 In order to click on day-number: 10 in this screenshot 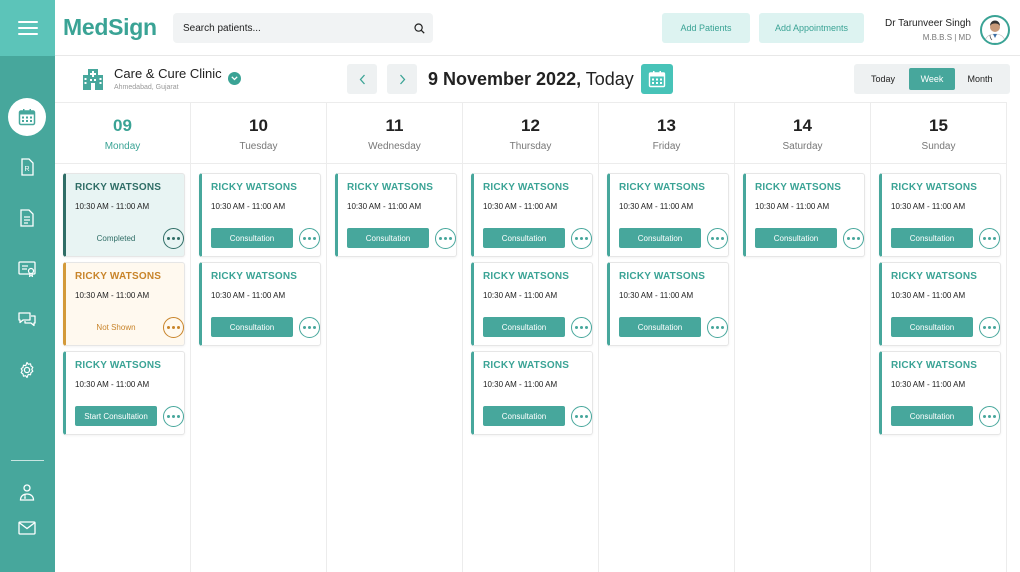, I will do `click(258, 125)`.